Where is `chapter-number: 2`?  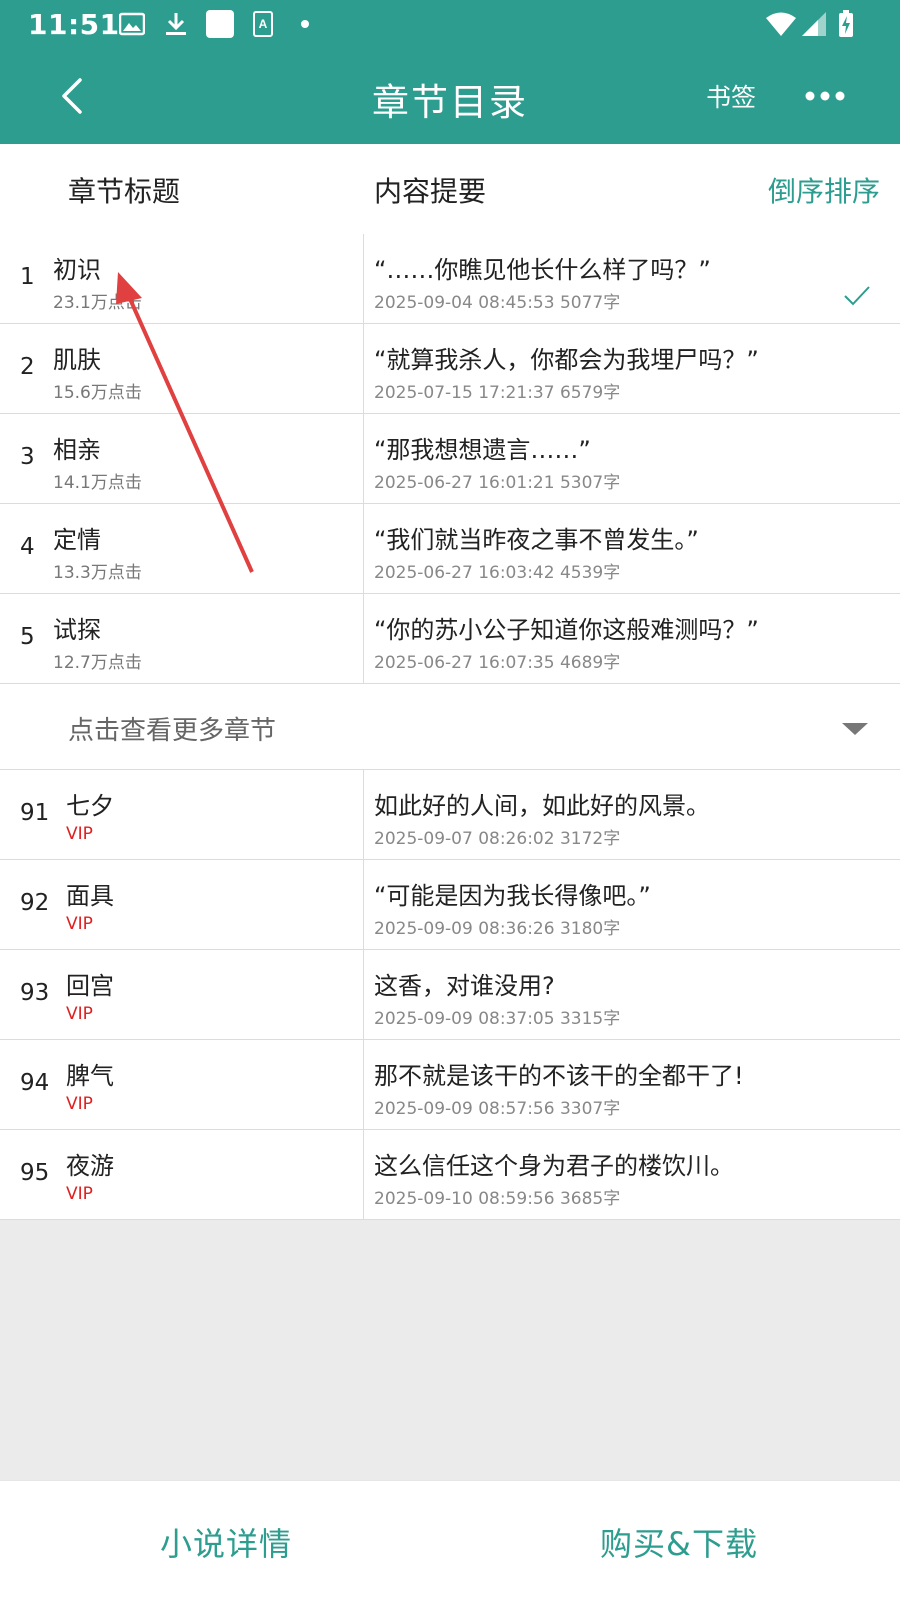 chapter-number: 2 is located at coordinates (27, 367).